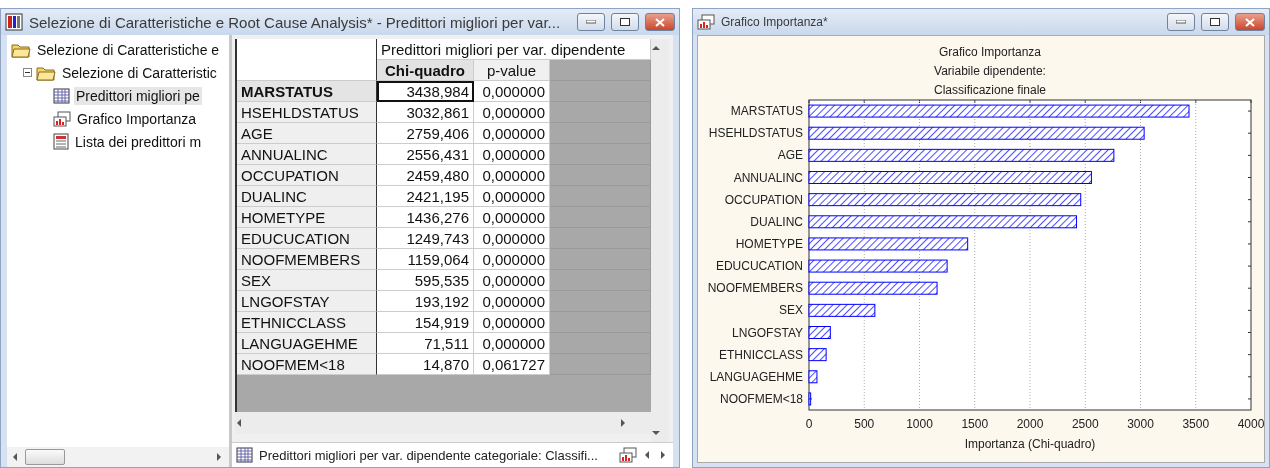 This screenshot has height=468, width=1270. I want to click on maximize-icon, so click(625, 22).